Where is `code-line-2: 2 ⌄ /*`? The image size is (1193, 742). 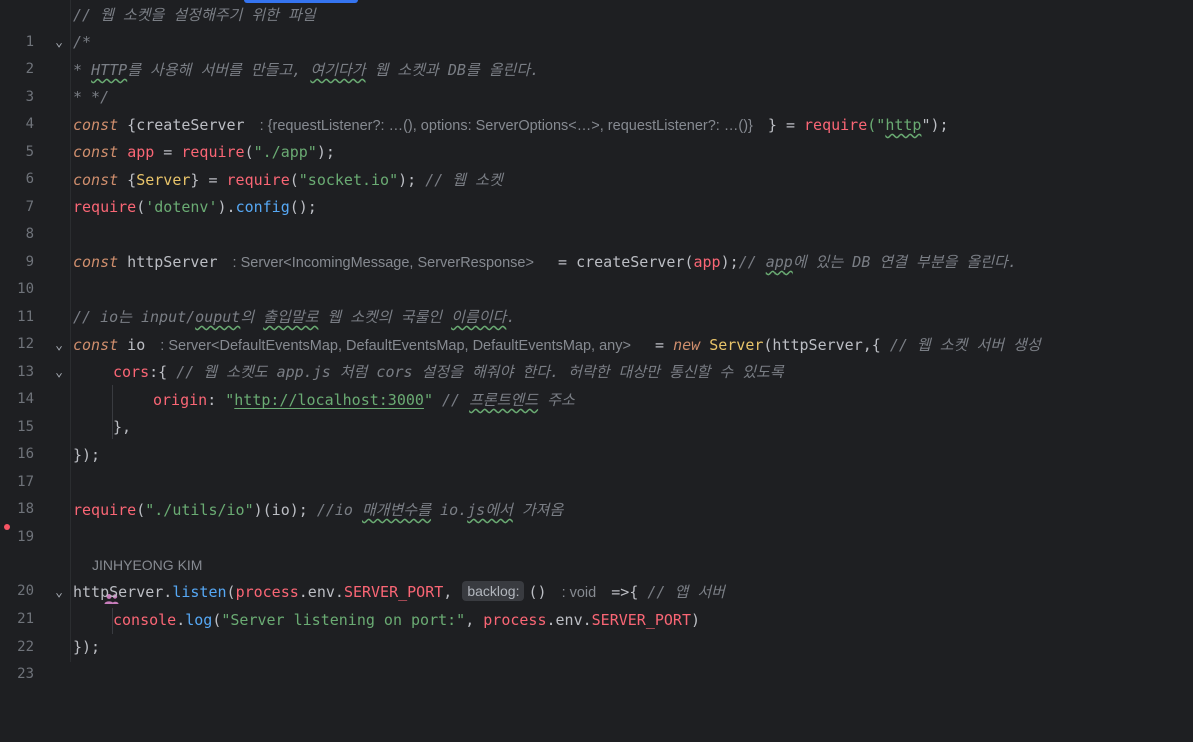
code-line-2: 2 ⌄ /* is located at coordinates (596, 53).